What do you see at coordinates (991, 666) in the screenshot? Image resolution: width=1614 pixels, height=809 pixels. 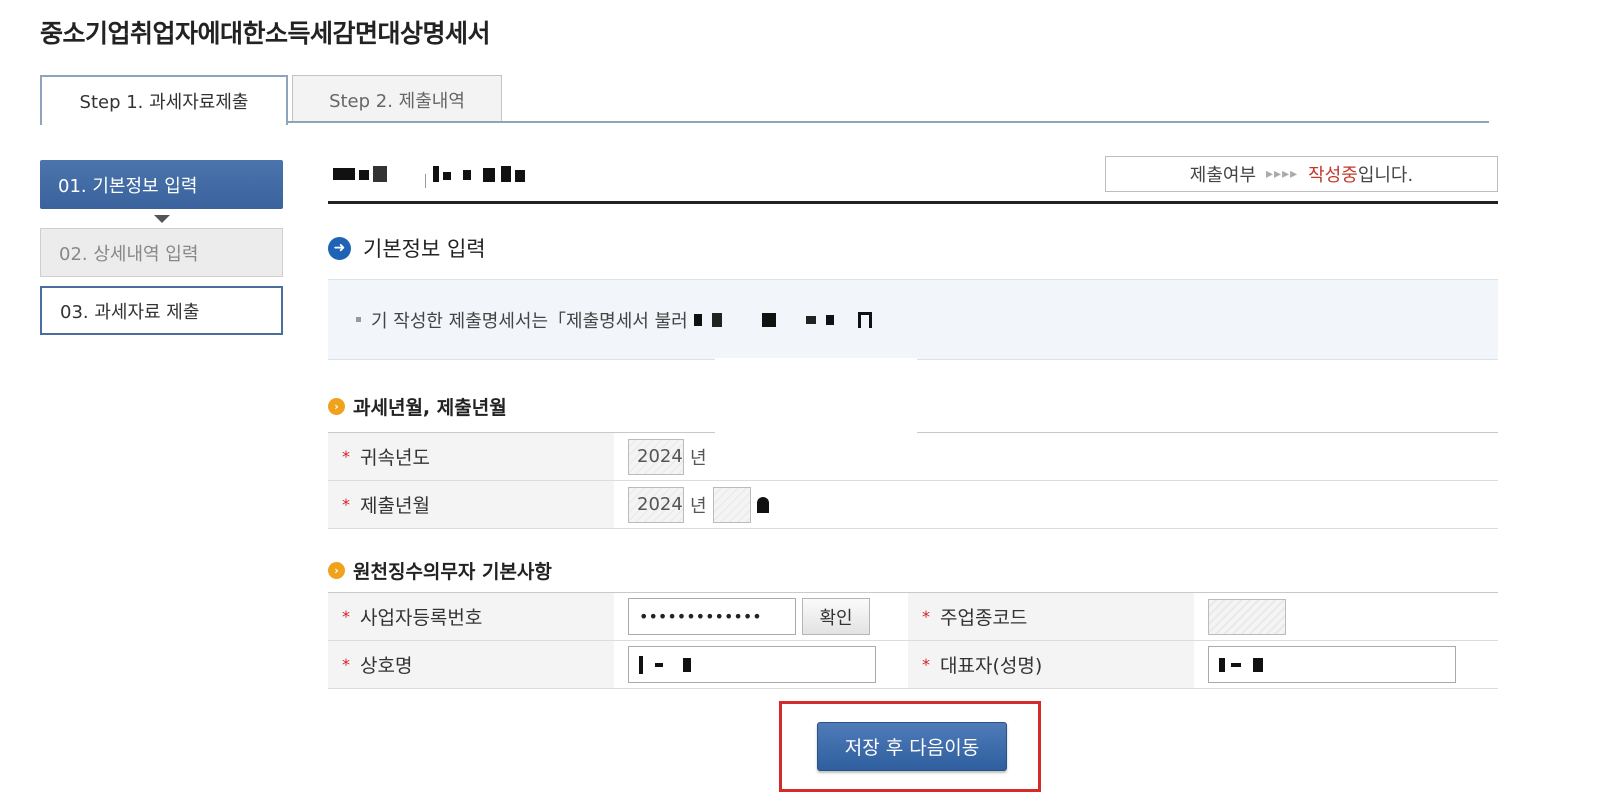 I see `label-text: 대표자(성명)` at bounding box center [991, 666].